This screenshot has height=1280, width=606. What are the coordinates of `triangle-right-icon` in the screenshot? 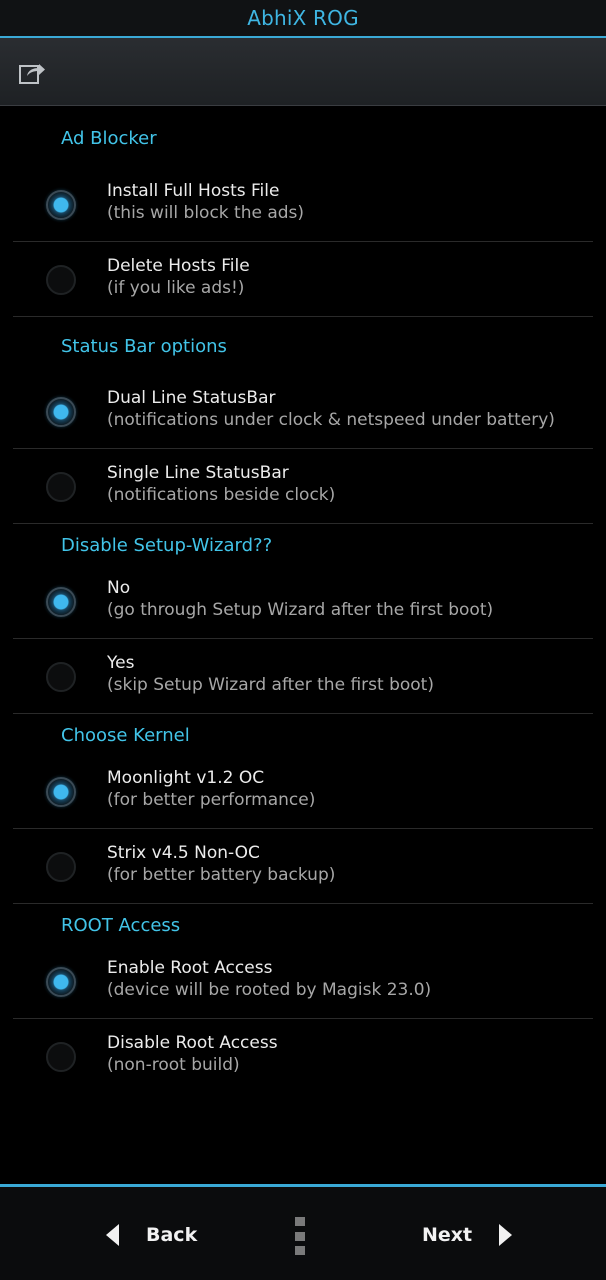 It's located at (506, 1235).